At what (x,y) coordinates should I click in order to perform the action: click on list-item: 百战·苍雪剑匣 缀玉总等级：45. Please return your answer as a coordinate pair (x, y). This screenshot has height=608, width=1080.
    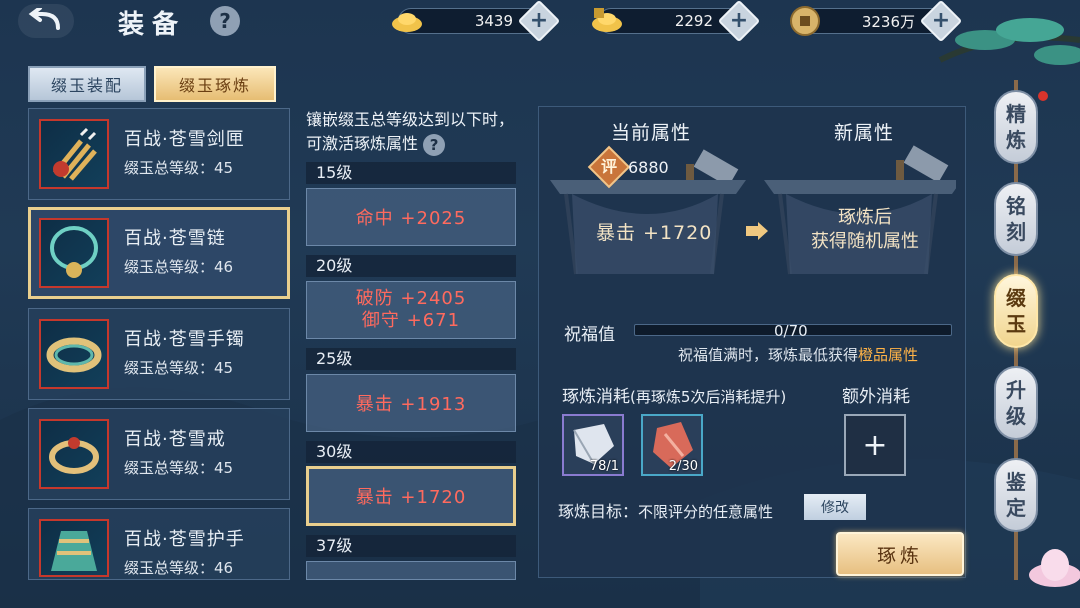
    Looking at the image, I should click on (159, 154).